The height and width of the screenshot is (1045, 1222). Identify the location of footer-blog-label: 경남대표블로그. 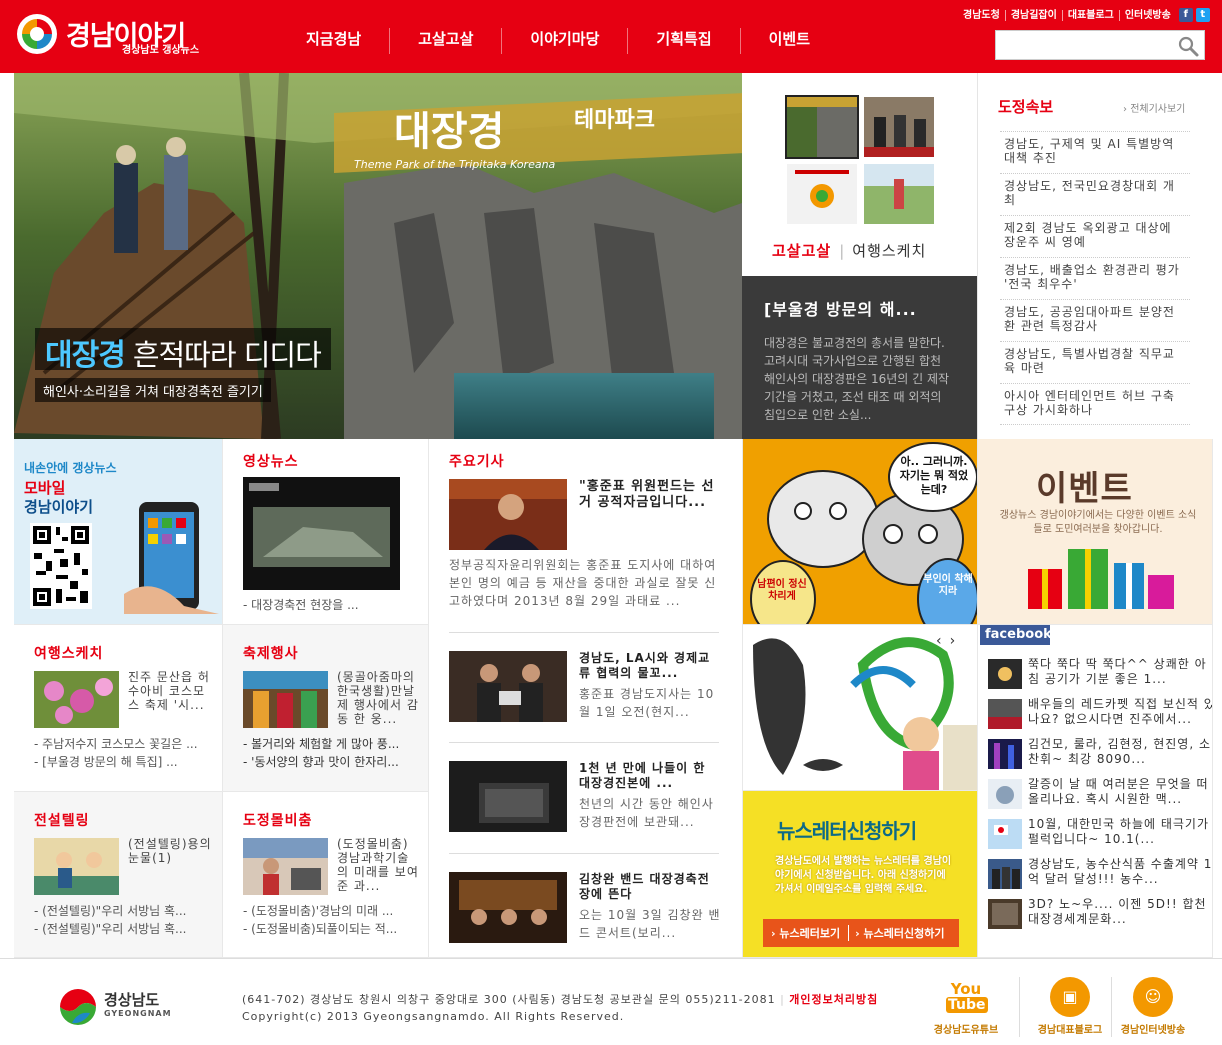
(1070, 1030).